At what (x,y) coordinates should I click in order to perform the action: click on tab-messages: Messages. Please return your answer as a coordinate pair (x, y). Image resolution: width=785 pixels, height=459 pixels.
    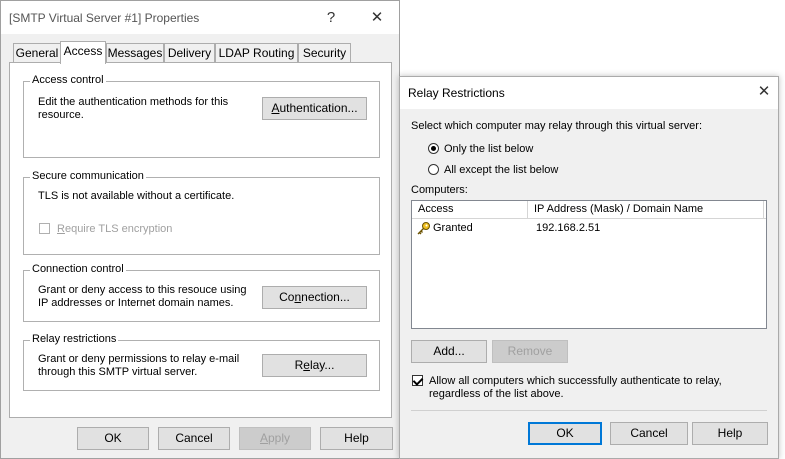
    Looking at the image, I should click on (135, 53).